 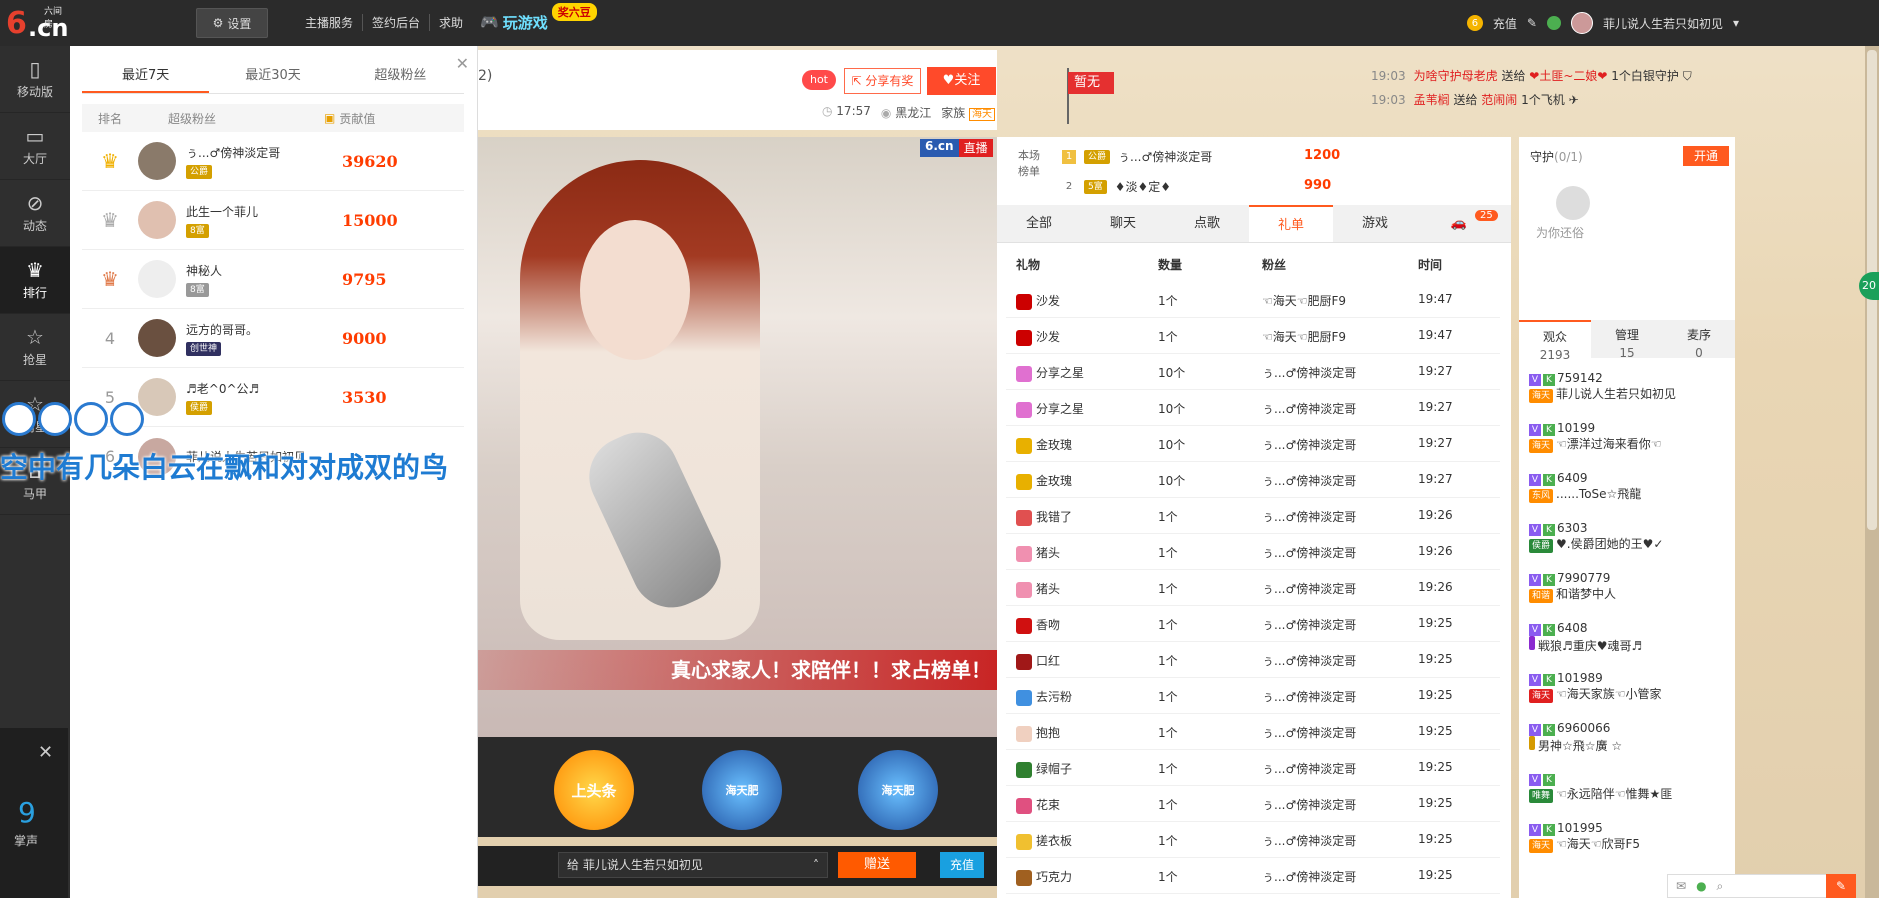 What do you see at coordinates (400, 76) in the screenshot?
I see `tab-super-fans: 超级粉丝` at bounding box center [400, 76].